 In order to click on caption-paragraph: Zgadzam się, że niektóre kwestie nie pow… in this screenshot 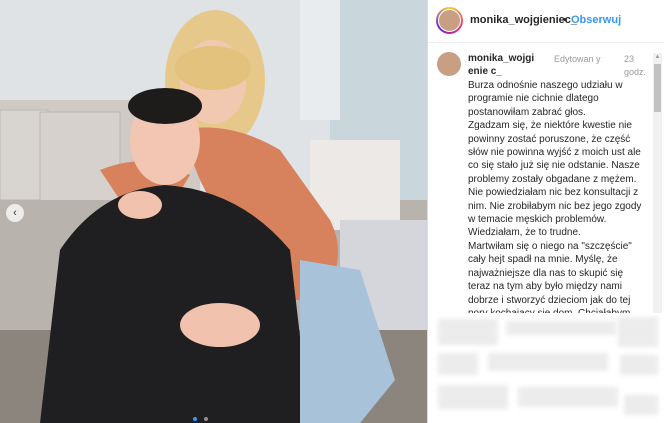, I will do `click(555, 179)`.